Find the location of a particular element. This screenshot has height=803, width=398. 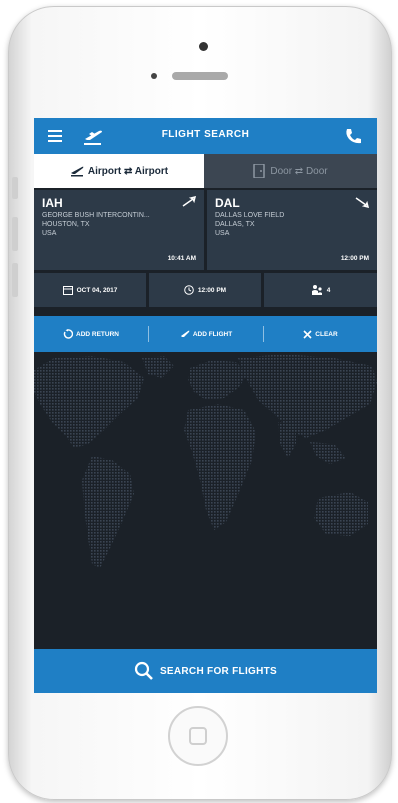

destination-city: DALLAS, TX is located at coordinates (235, 224).